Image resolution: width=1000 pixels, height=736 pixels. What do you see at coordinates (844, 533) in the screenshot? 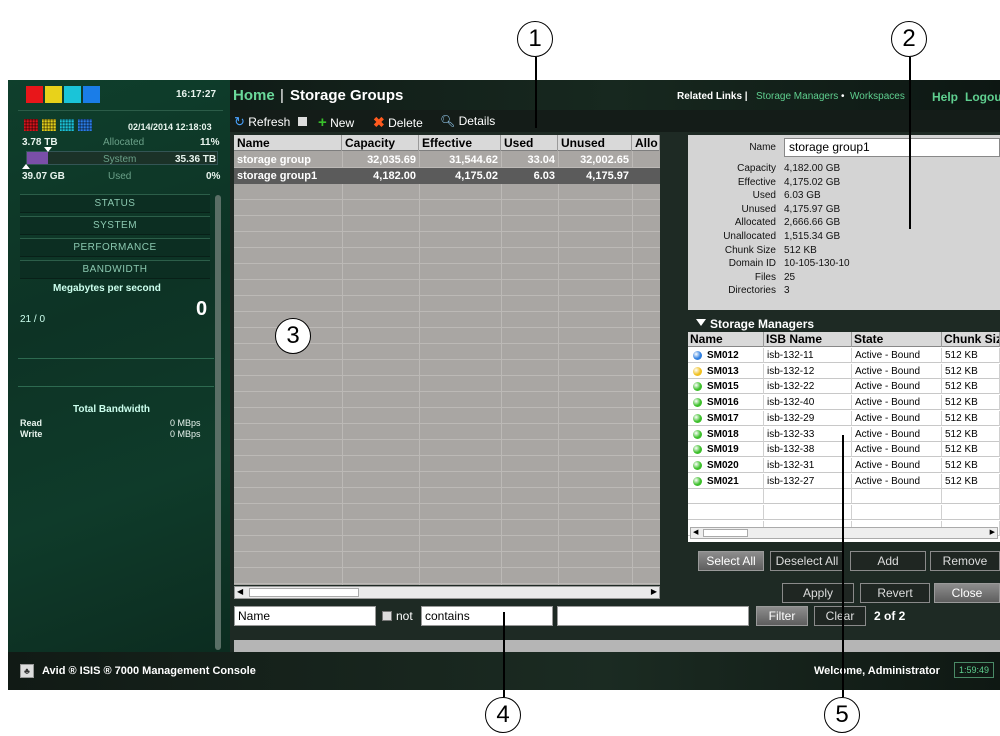
I see `sm-horizontal-scrollbar: ◀ ▶` at bounding box center [844, 533].